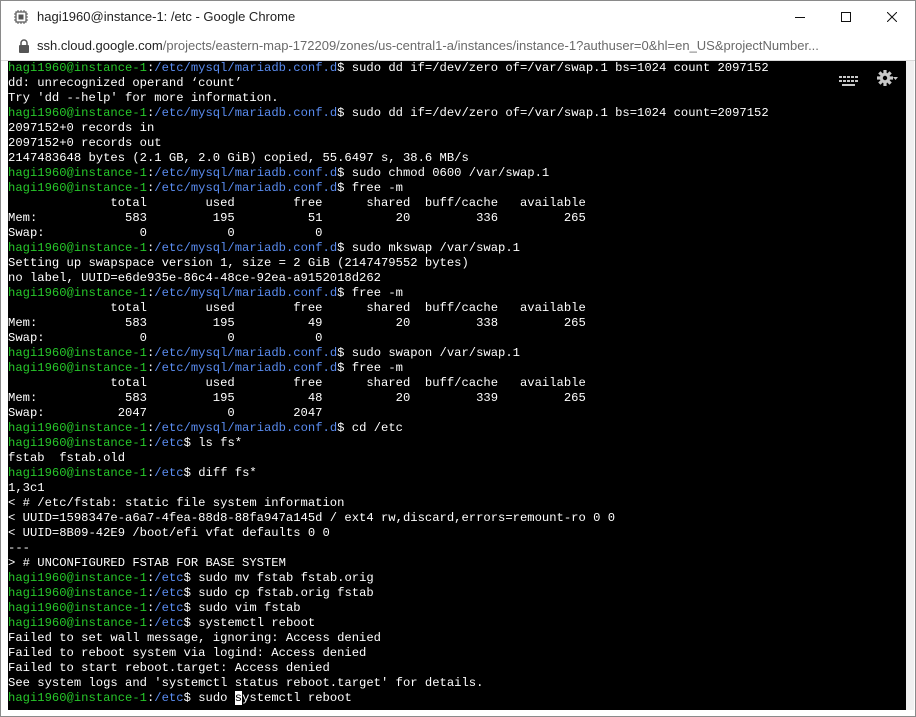 The width and height of the screenshot is (916, 717). I want to click on lock-icon, so click(24, 46).